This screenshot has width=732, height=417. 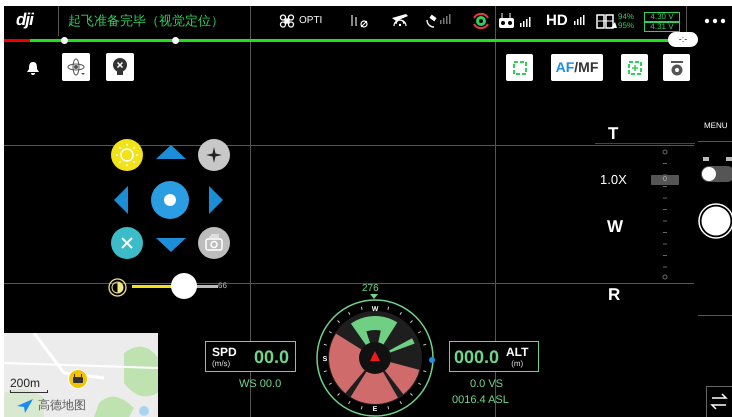 I want to click on camera-settings-button, so click(x=676, y=67).